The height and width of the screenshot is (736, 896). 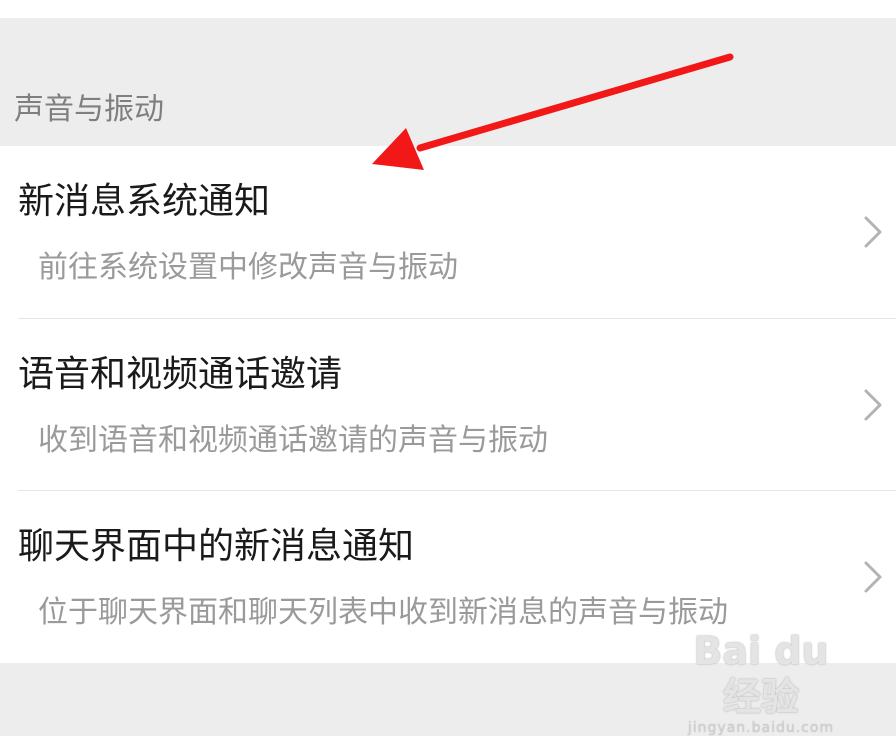 I want to click on watermark-main: Bai du 经验, so click(x=761, y=674).